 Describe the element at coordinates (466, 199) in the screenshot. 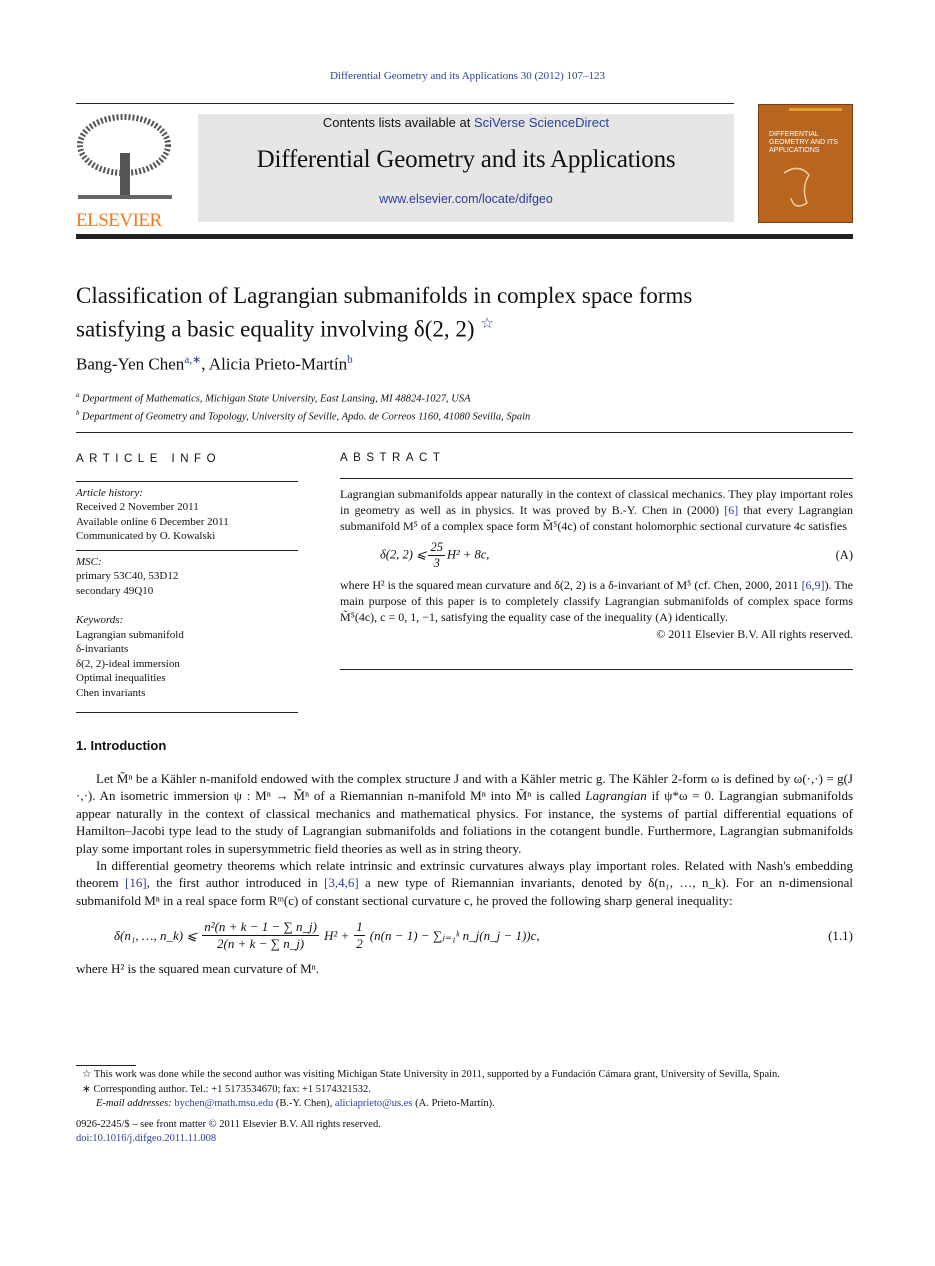

I see `journal-url-link: www.elsevier.com/locate/difgeo` at that location.